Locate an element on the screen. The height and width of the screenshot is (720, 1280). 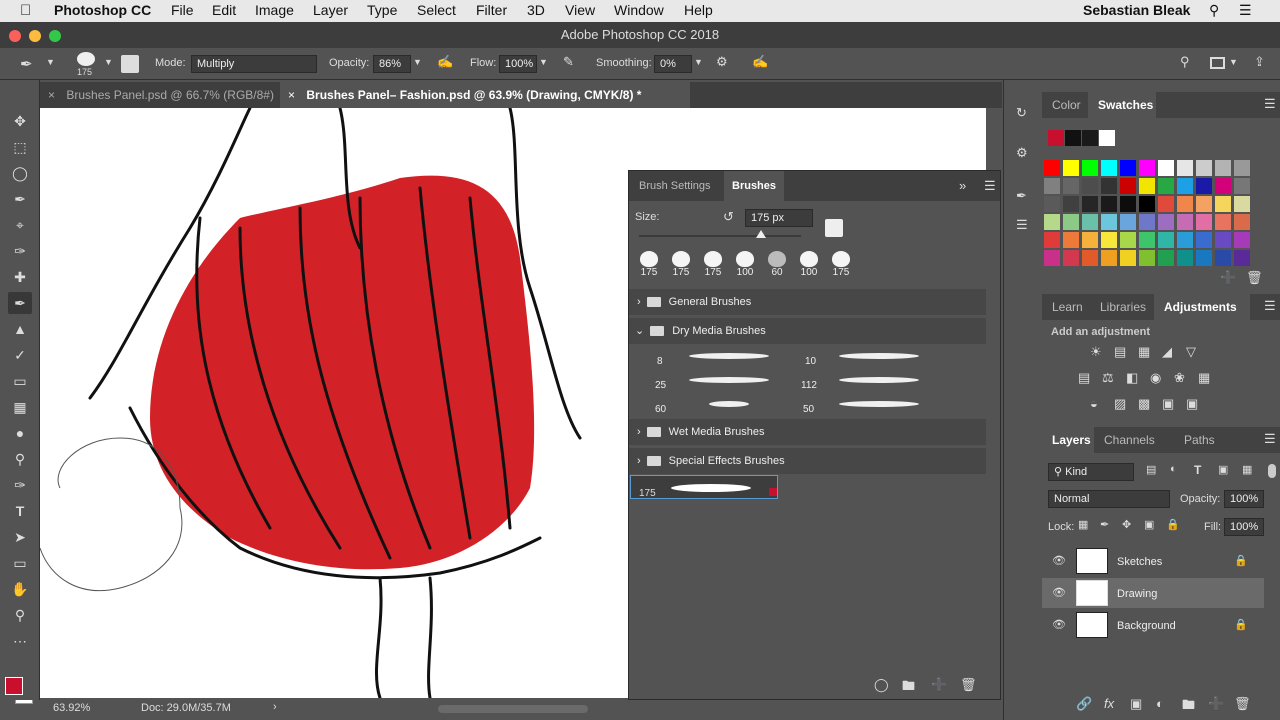
new-adjustment-layer-icon: ◐ is located at coordinates (1160, 703).